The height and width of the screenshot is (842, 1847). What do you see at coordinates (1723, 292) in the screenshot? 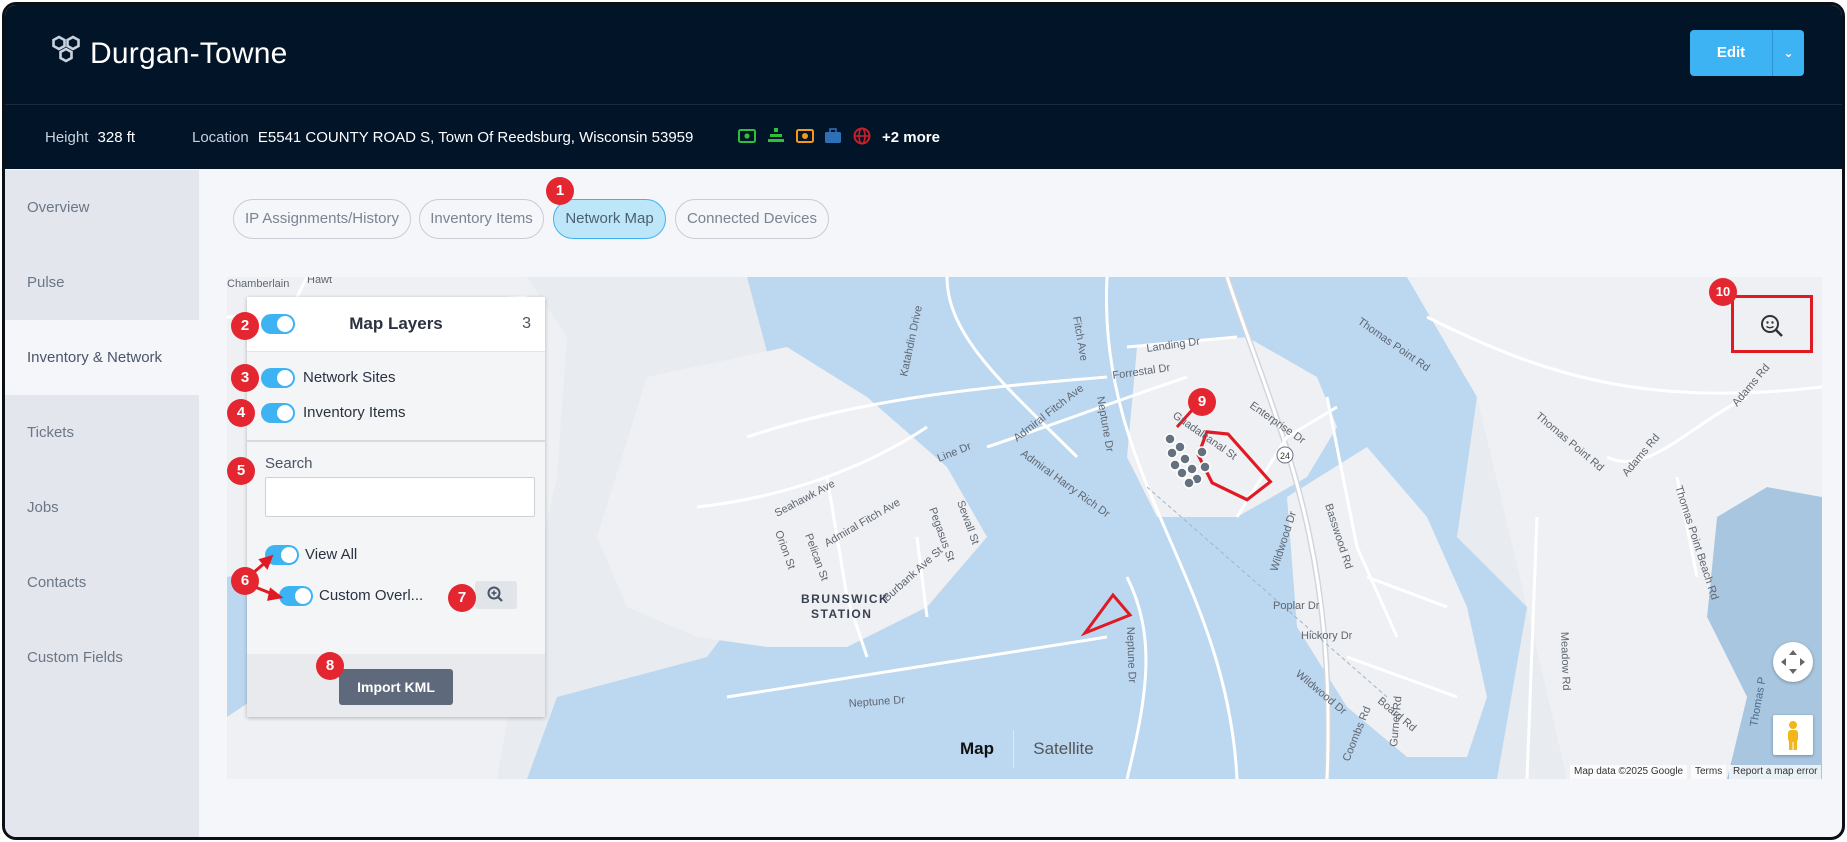
I see `annotation-marker: 10` at bounding box center [1723, 292].